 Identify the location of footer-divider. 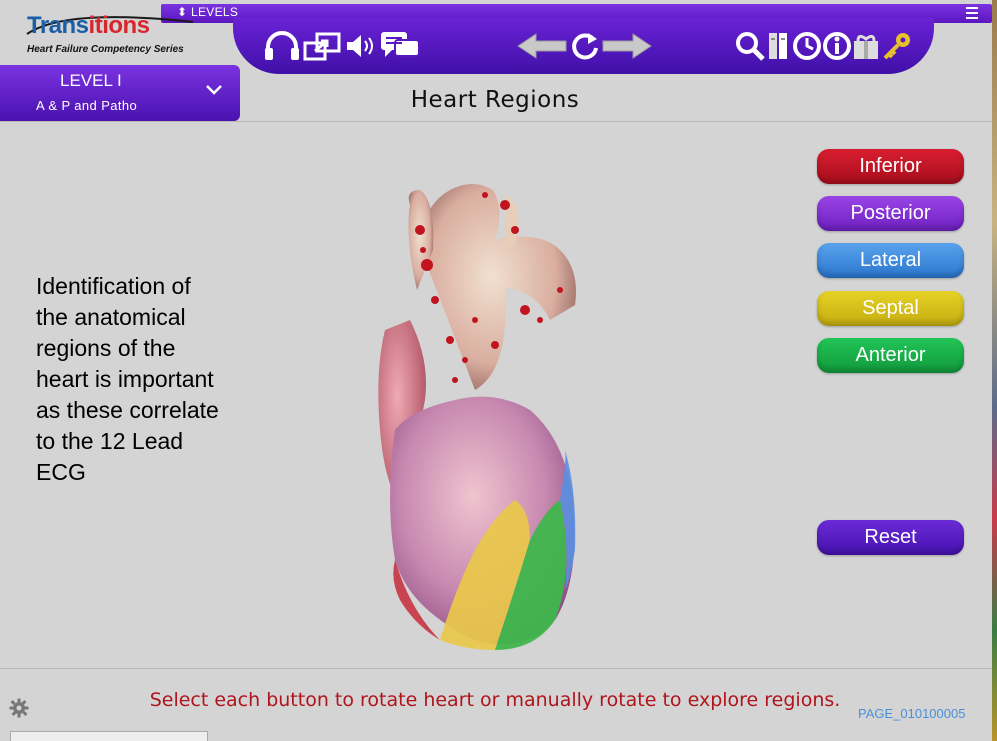
(496, 668).